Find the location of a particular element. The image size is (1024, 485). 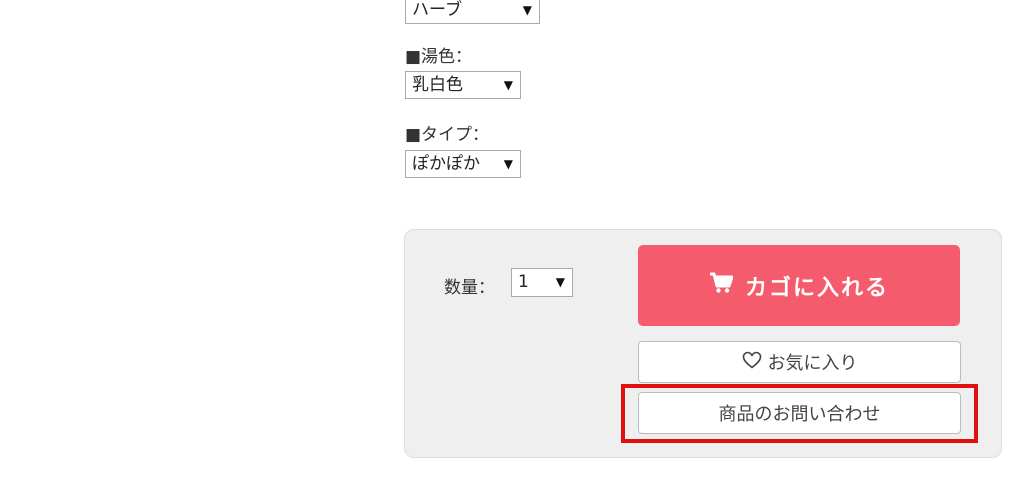

add-to-cart-button: カゴに入れる is located at coordinates (799, 285).